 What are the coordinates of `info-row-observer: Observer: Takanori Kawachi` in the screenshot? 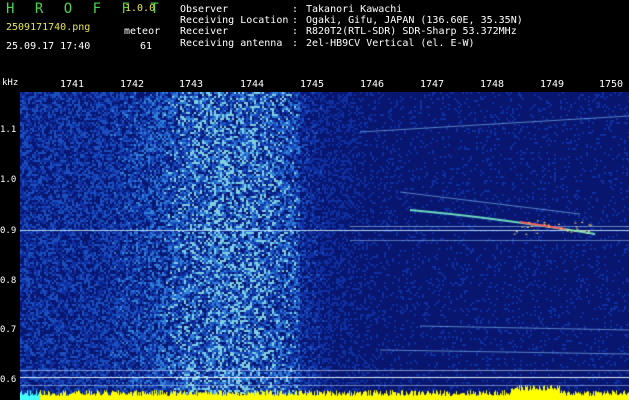 It's located at (291, 9).